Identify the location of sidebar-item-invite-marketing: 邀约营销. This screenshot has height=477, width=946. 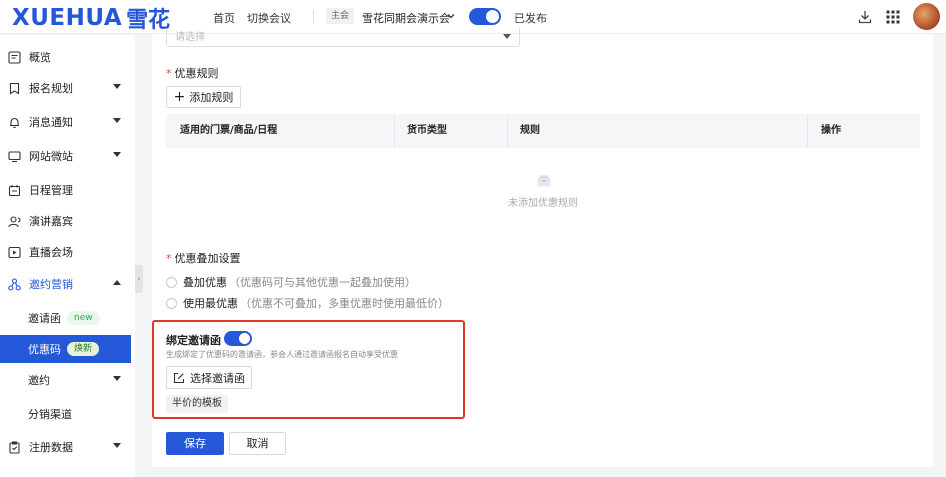
(65, 284).